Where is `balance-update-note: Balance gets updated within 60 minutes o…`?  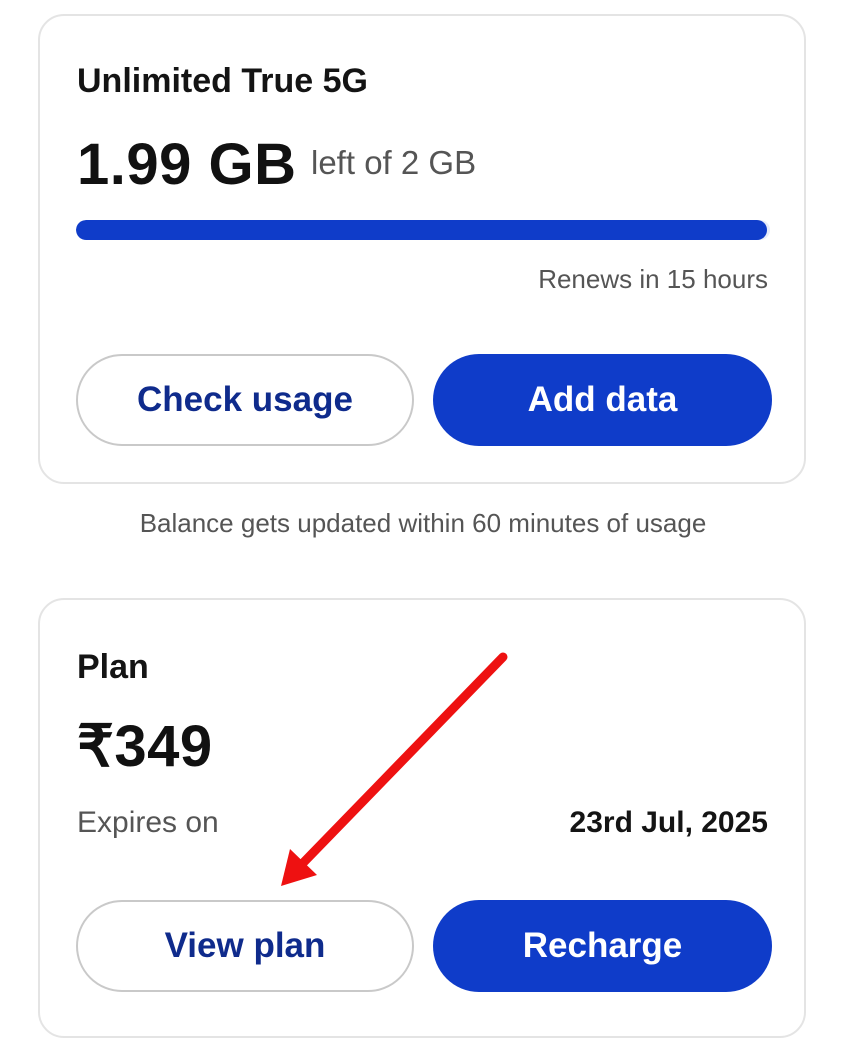
balance-update-note: Balance gets updated within 60 minutes o… is located at coordinates (423, 523).